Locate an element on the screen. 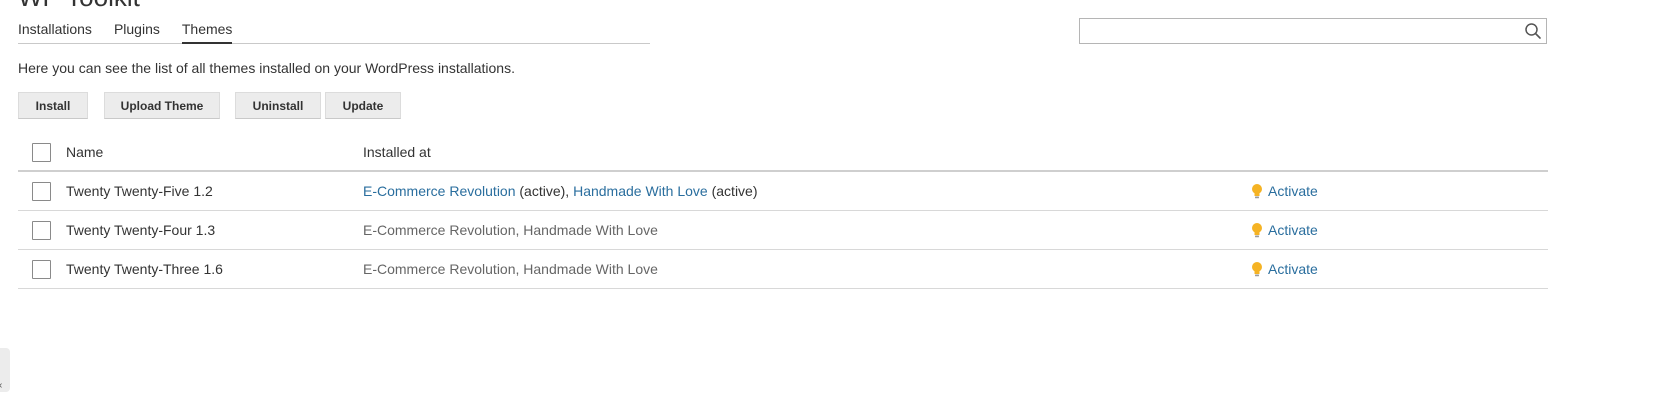 The height and width of the screenshot is (414, 1674). tab-installations: Installations is located at coordinates (55, 31).